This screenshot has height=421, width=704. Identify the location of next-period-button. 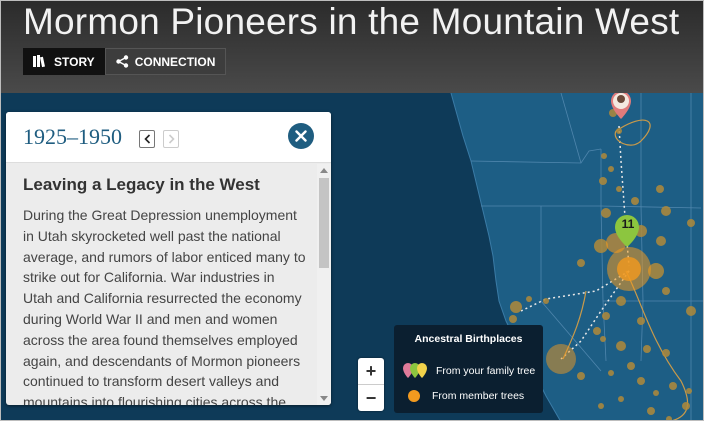
(171, 139).